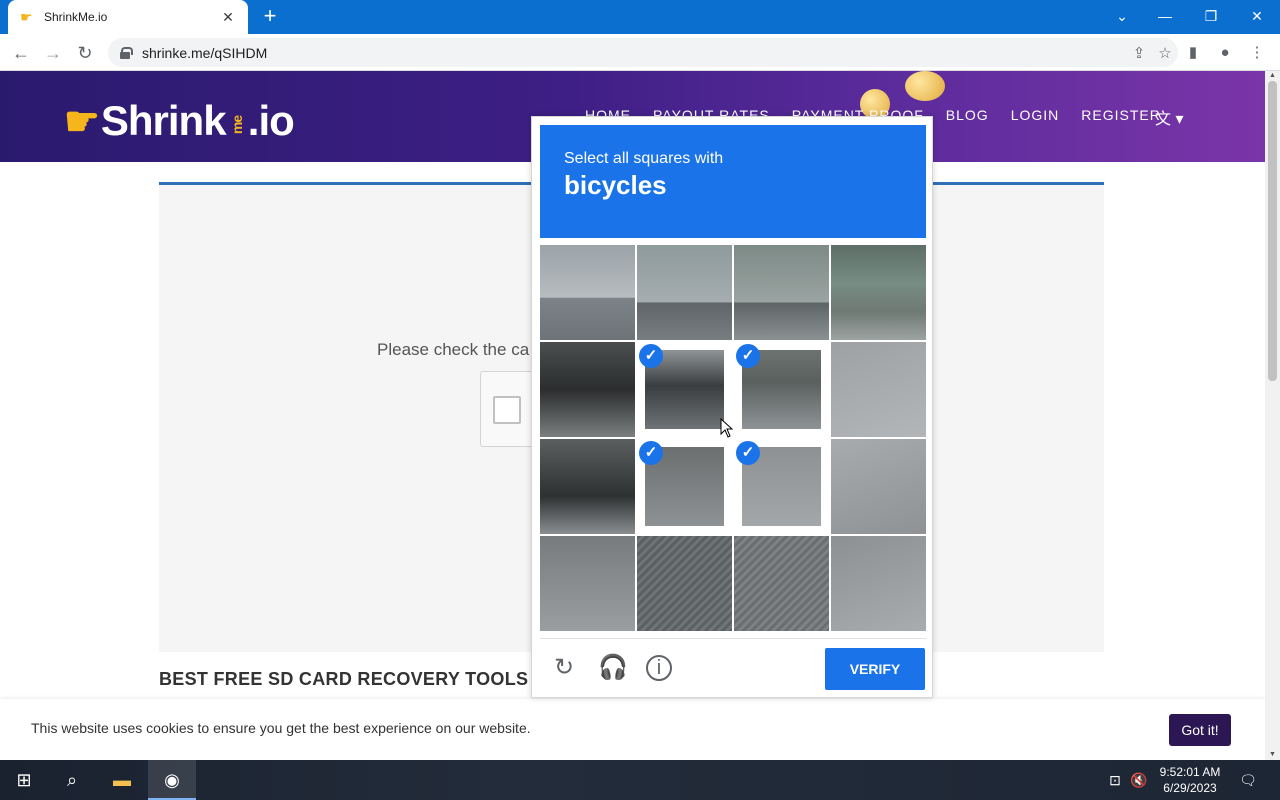 The height and width of the screenshot is (800, 1280). Describe the element at coordinates (343, 679) in the screenshot. I see `article-title: BEST FREE SD CARD RECOVERY TOOLS` at that location.